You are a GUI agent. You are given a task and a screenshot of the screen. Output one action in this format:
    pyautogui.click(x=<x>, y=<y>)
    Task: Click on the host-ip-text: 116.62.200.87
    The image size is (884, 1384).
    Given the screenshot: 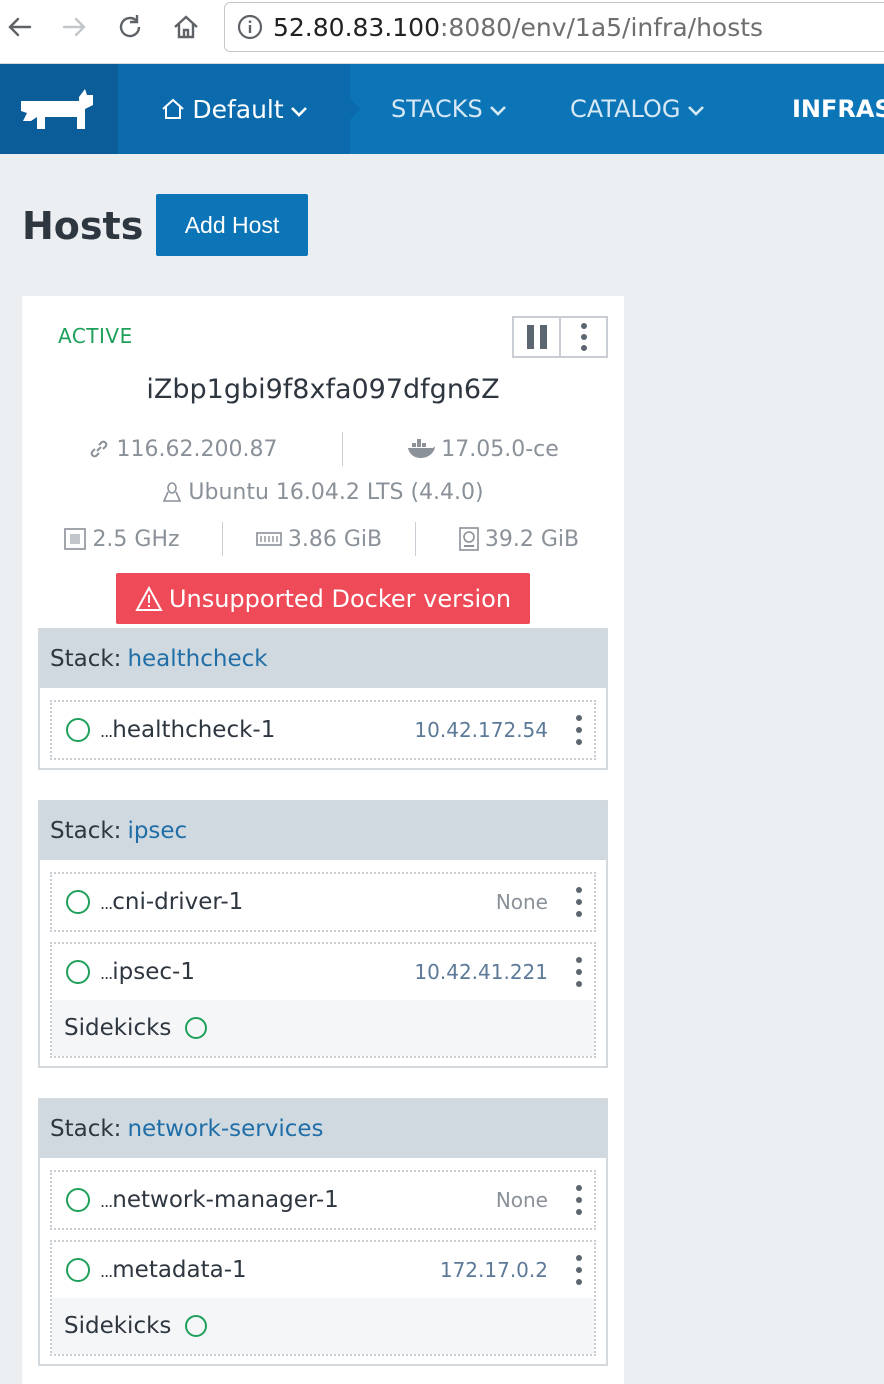 What is the action you would take?
    pyautogui.click(x=197, y=449)
    